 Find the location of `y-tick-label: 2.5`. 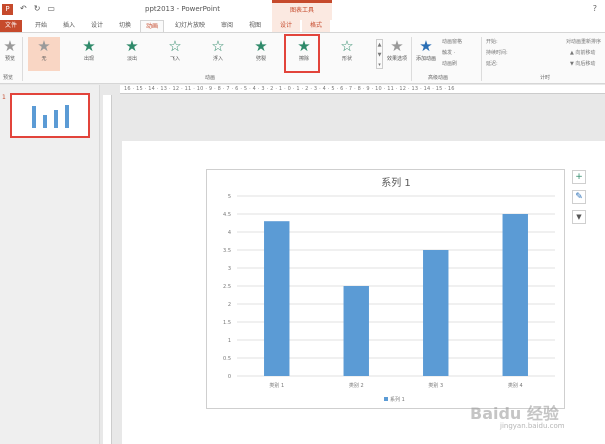

y-tick-label: 2.5 is located at coordinates (227, 287).